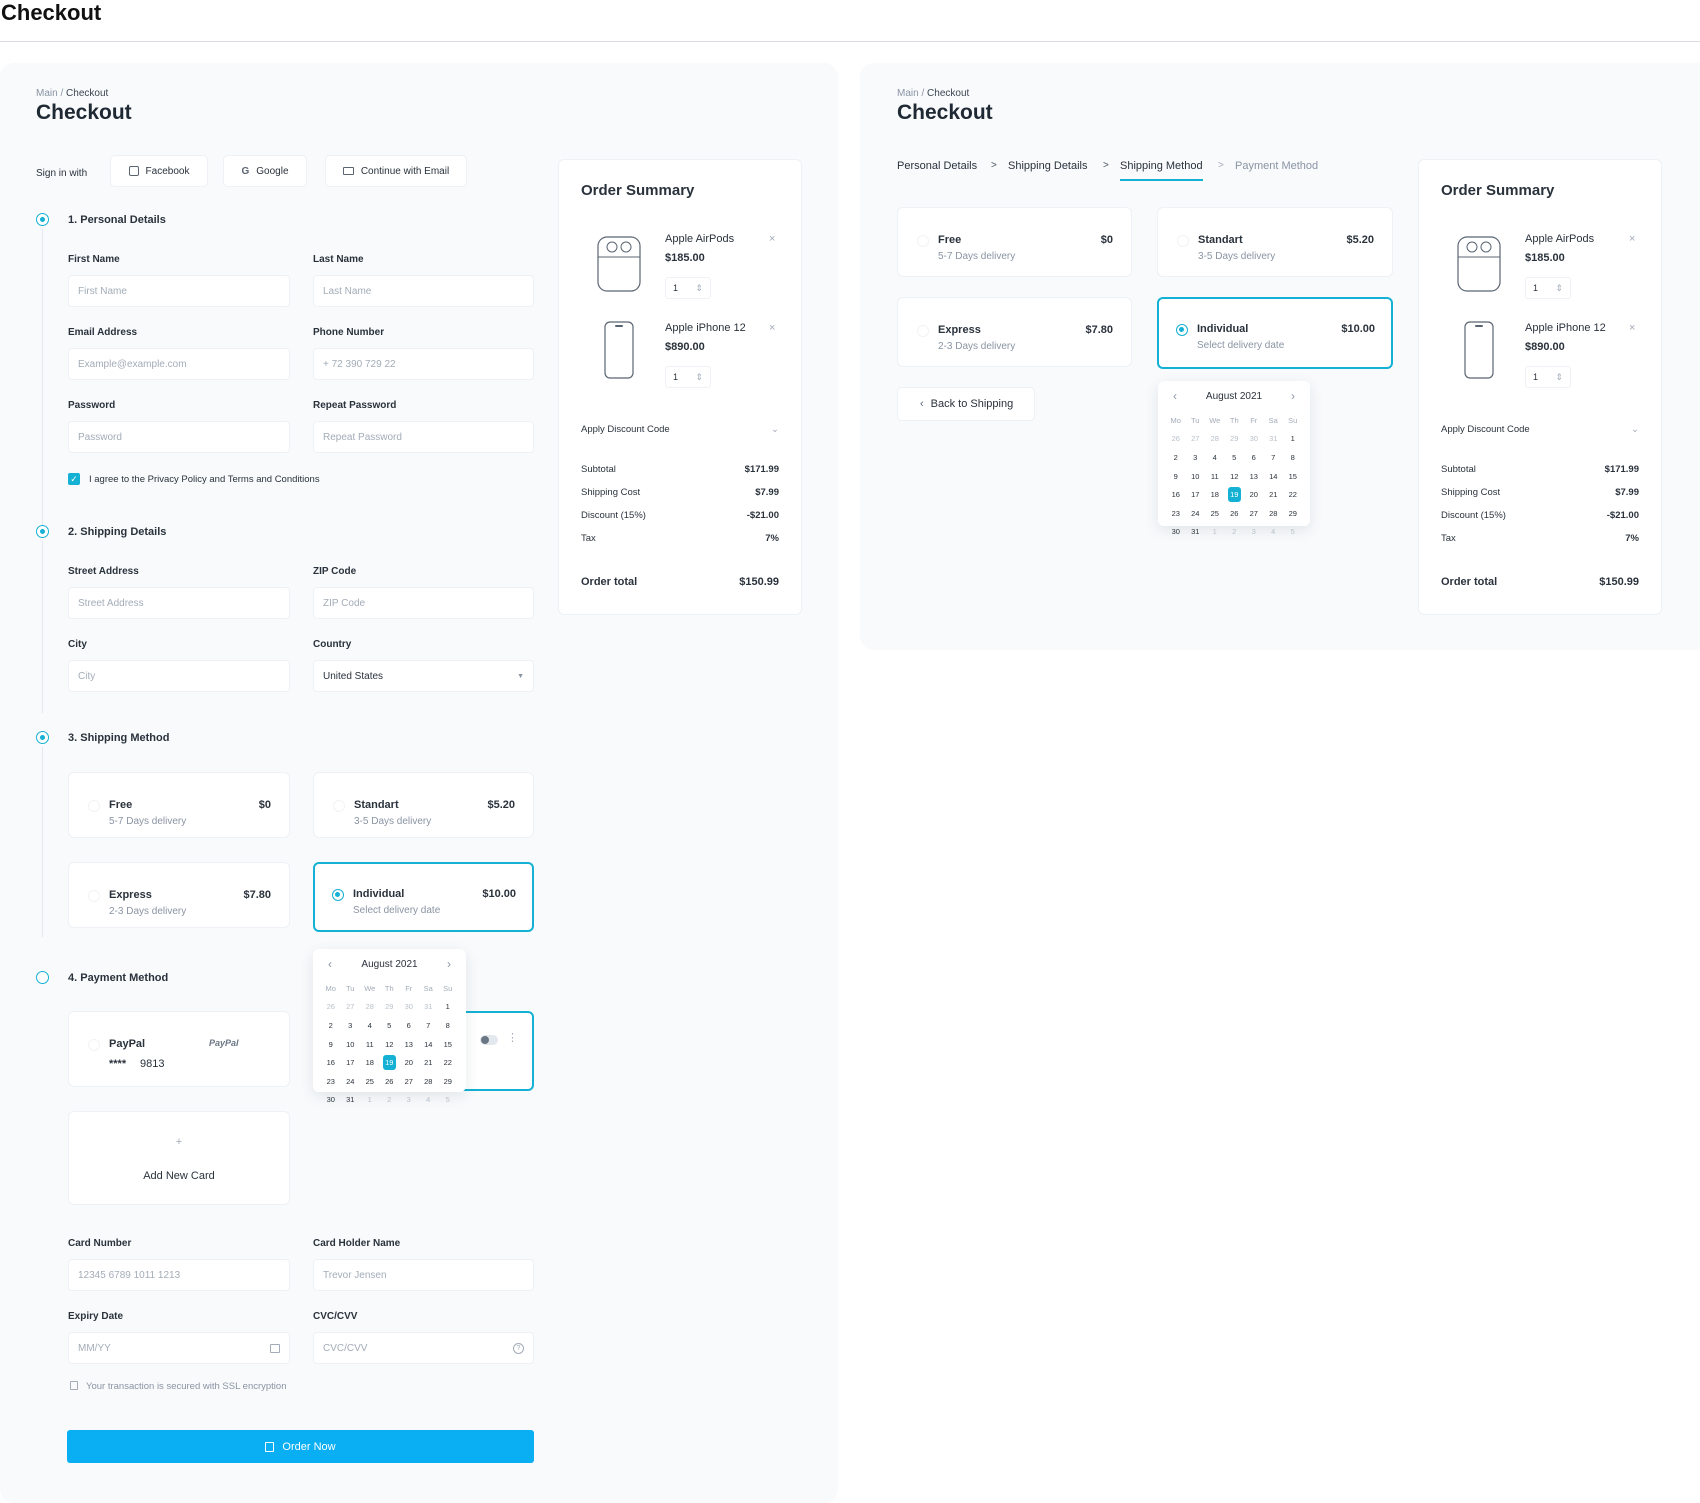 This screenshot has height=1503, width=1700. What do you see at coordinates (423, 603) in the screenshot?
I see `zip-field: ZIP Code` at bounding box center [423, 603].